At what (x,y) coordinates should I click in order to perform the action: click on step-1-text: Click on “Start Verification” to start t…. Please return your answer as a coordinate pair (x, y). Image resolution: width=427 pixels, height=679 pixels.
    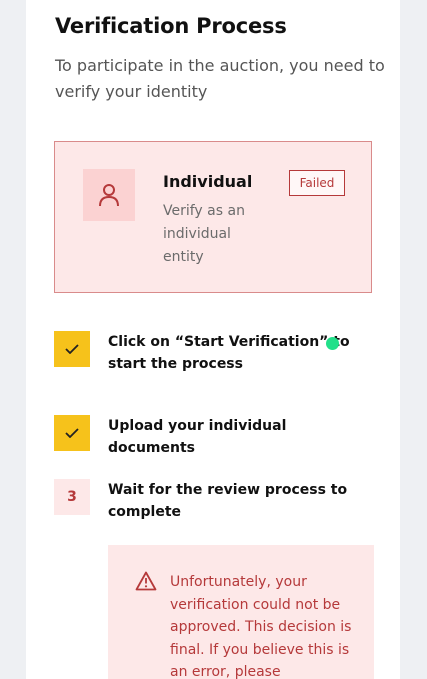
    Looking at the image, I should click on (229, 353).